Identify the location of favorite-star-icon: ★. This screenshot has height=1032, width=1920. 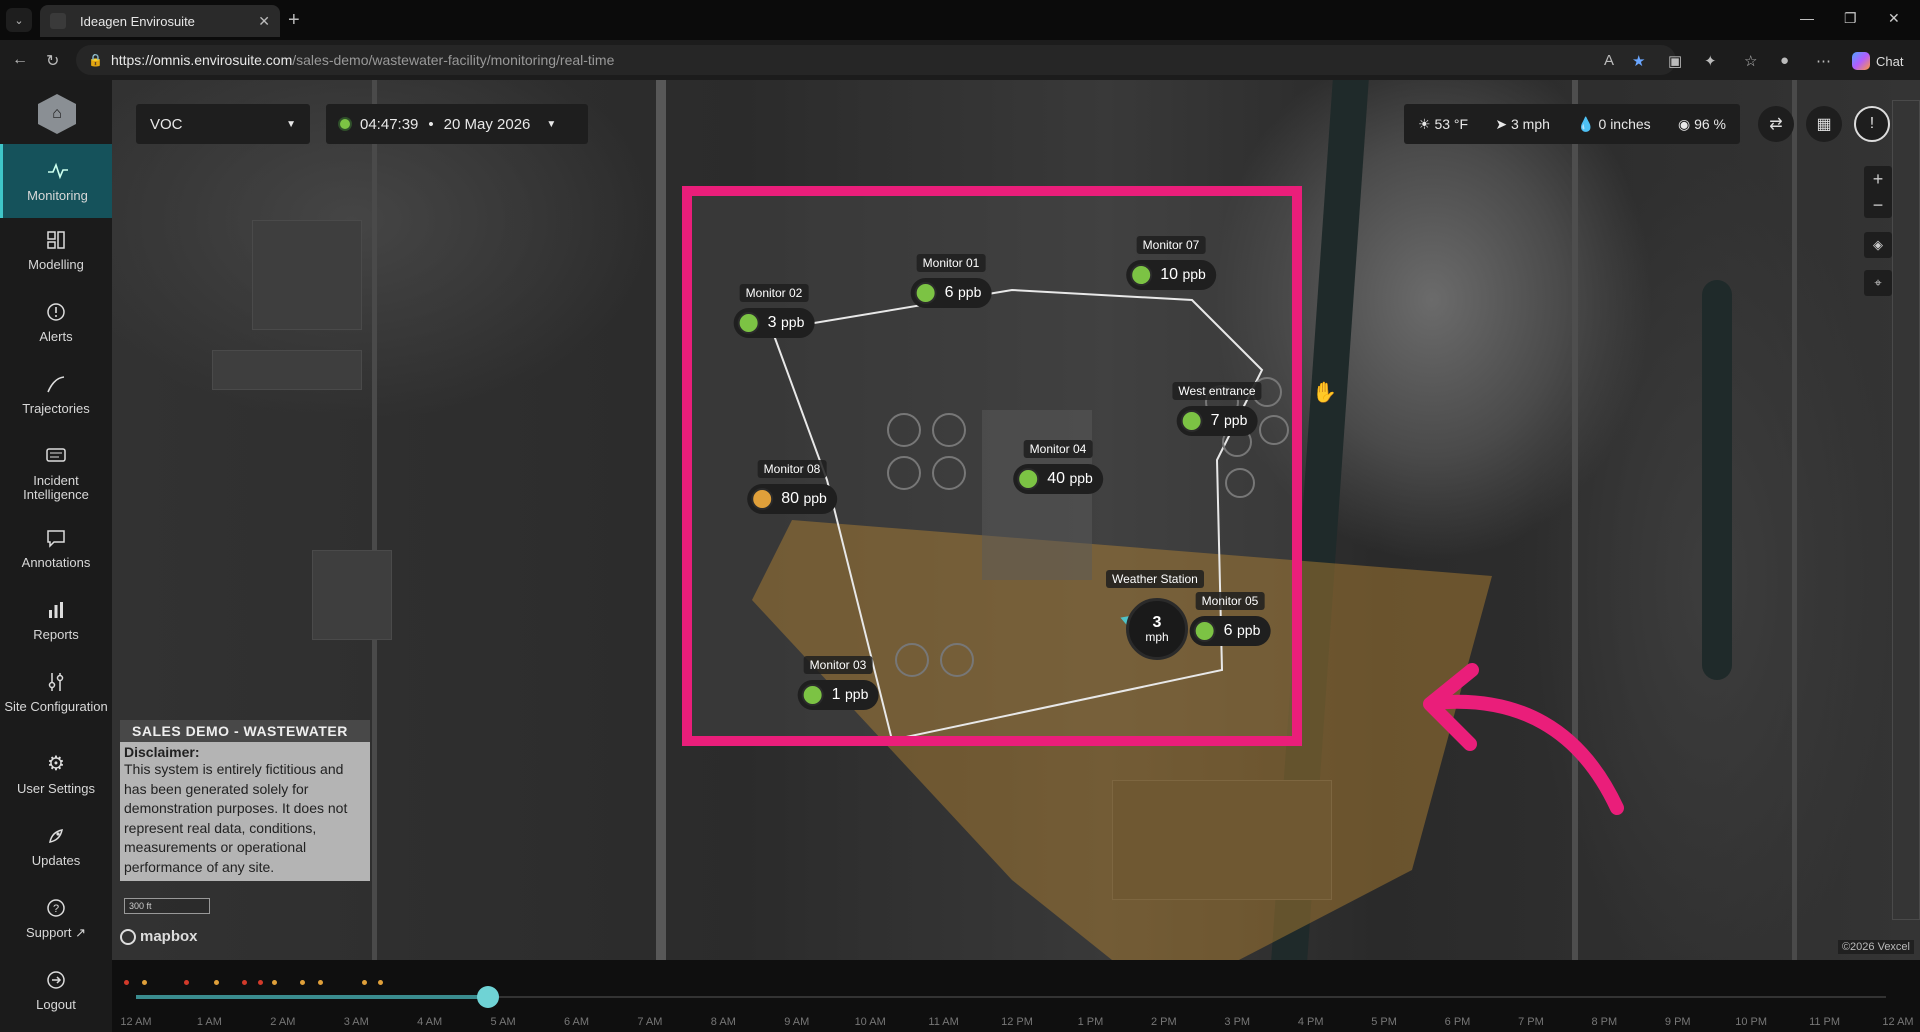
(1638, 61).